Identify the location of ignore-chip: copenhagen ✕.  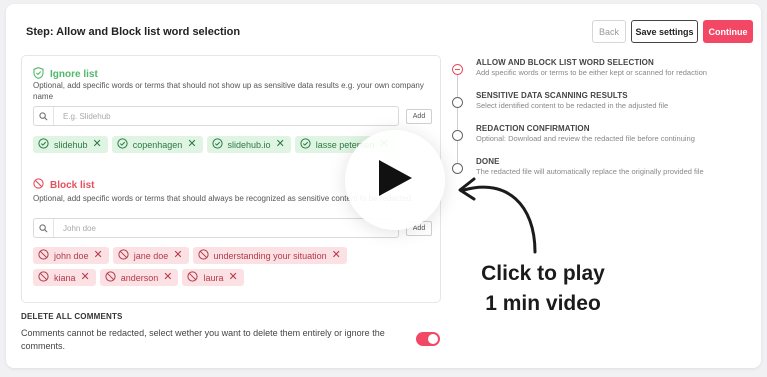
(157, 144).